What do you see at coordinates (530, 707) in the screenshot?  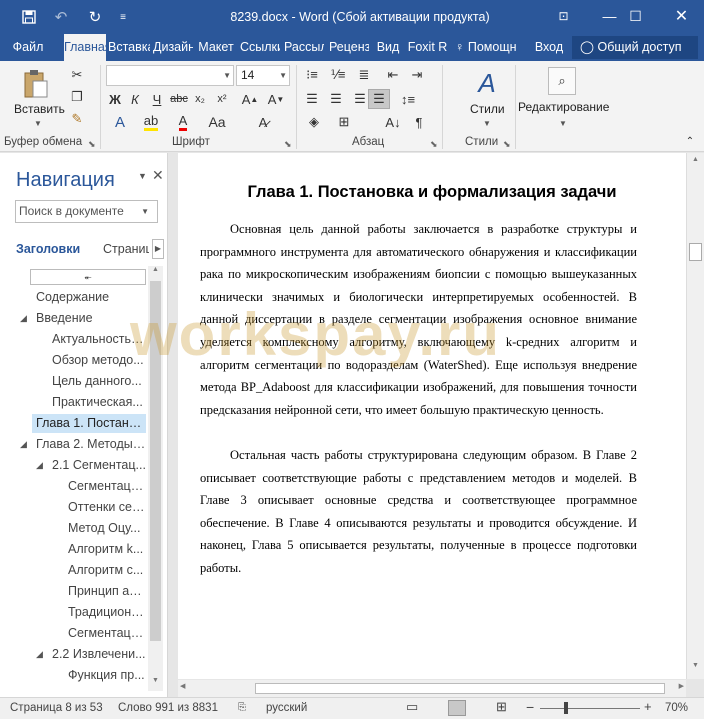 I see `zoom-out-icon: −` at bounding box center [530, 707].